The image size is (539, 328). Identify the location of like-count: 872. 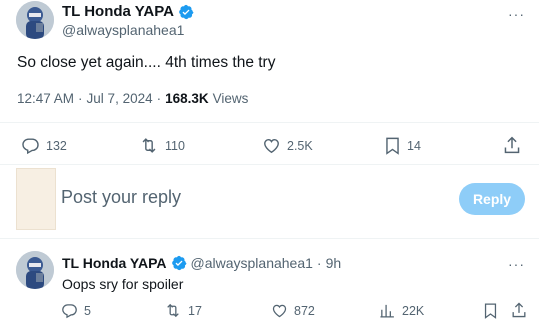
(304, 310).